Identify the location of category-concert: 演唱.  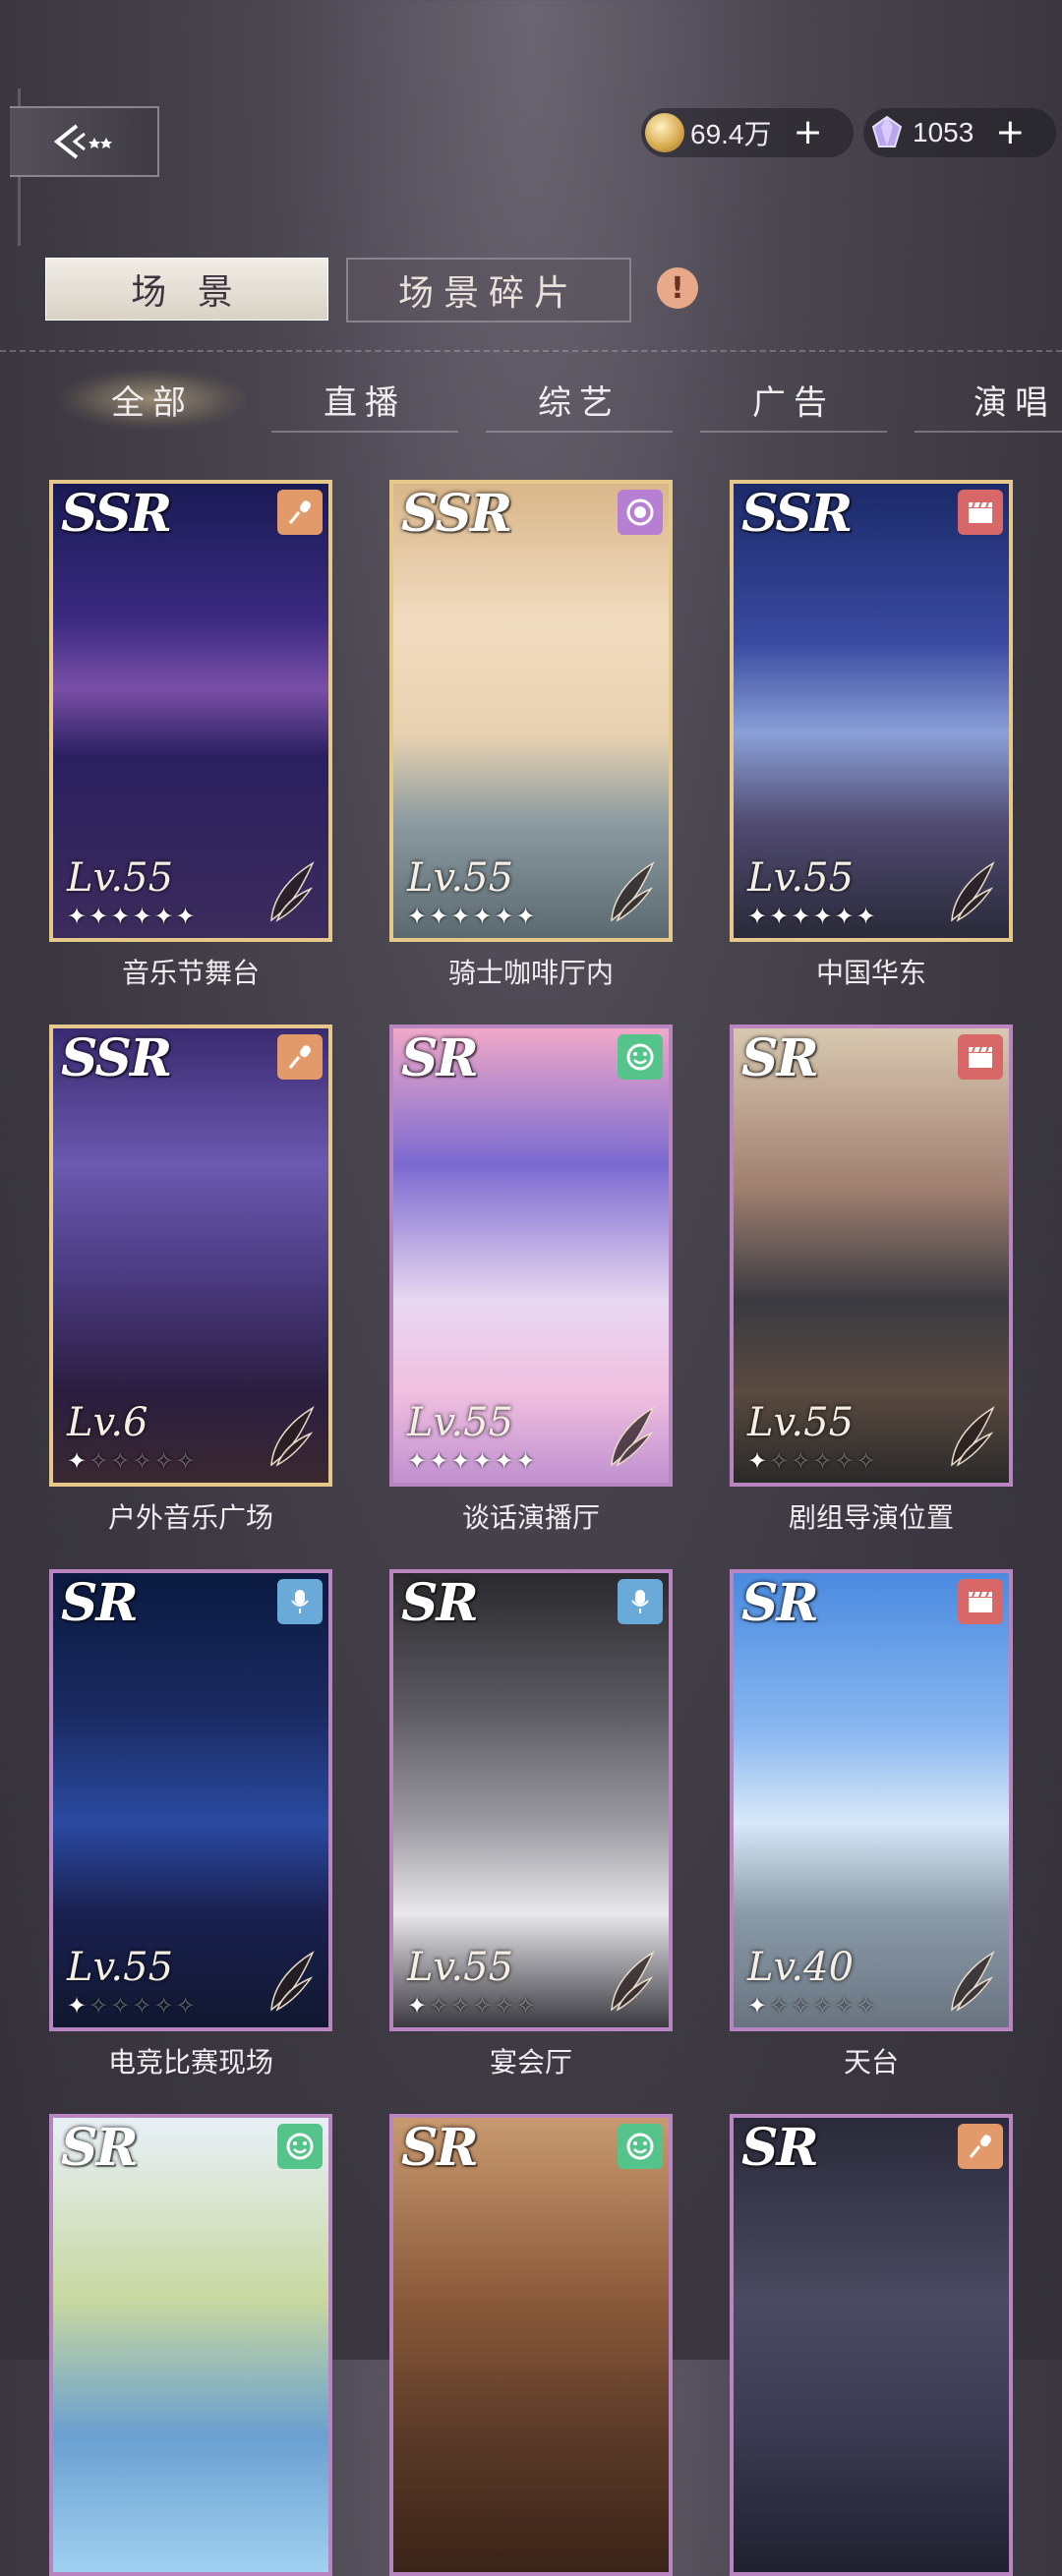
(988, 401).